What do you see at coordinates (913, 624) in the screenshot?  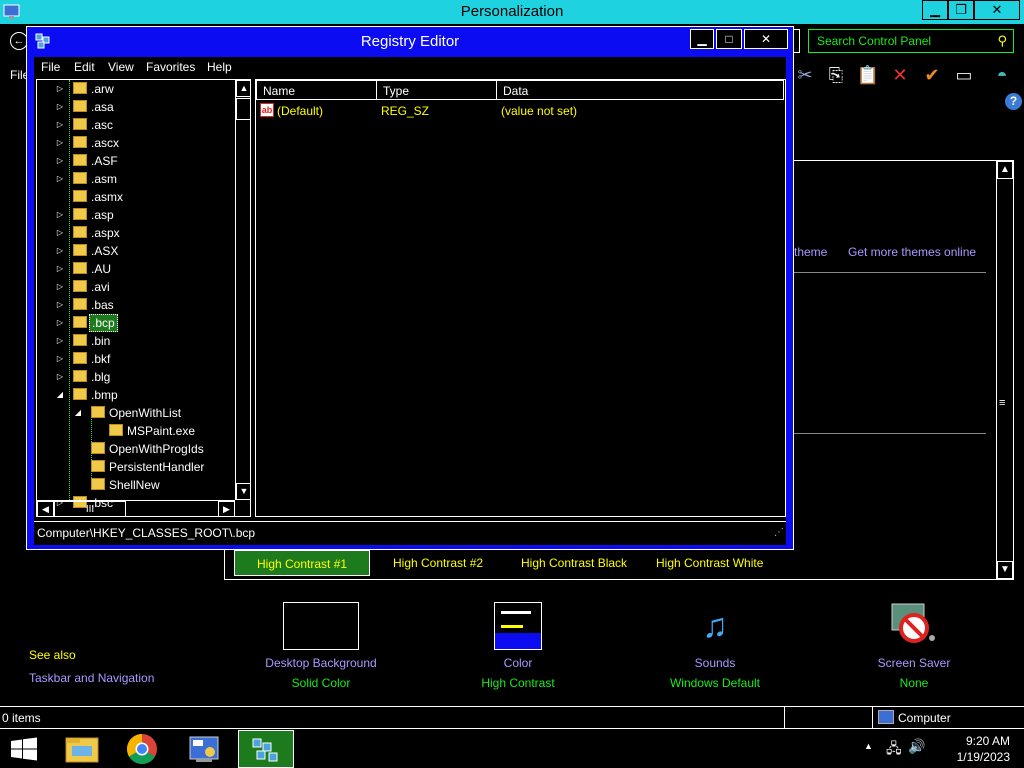 I see `screen-saver-icon` at bounding box center [913, 624].